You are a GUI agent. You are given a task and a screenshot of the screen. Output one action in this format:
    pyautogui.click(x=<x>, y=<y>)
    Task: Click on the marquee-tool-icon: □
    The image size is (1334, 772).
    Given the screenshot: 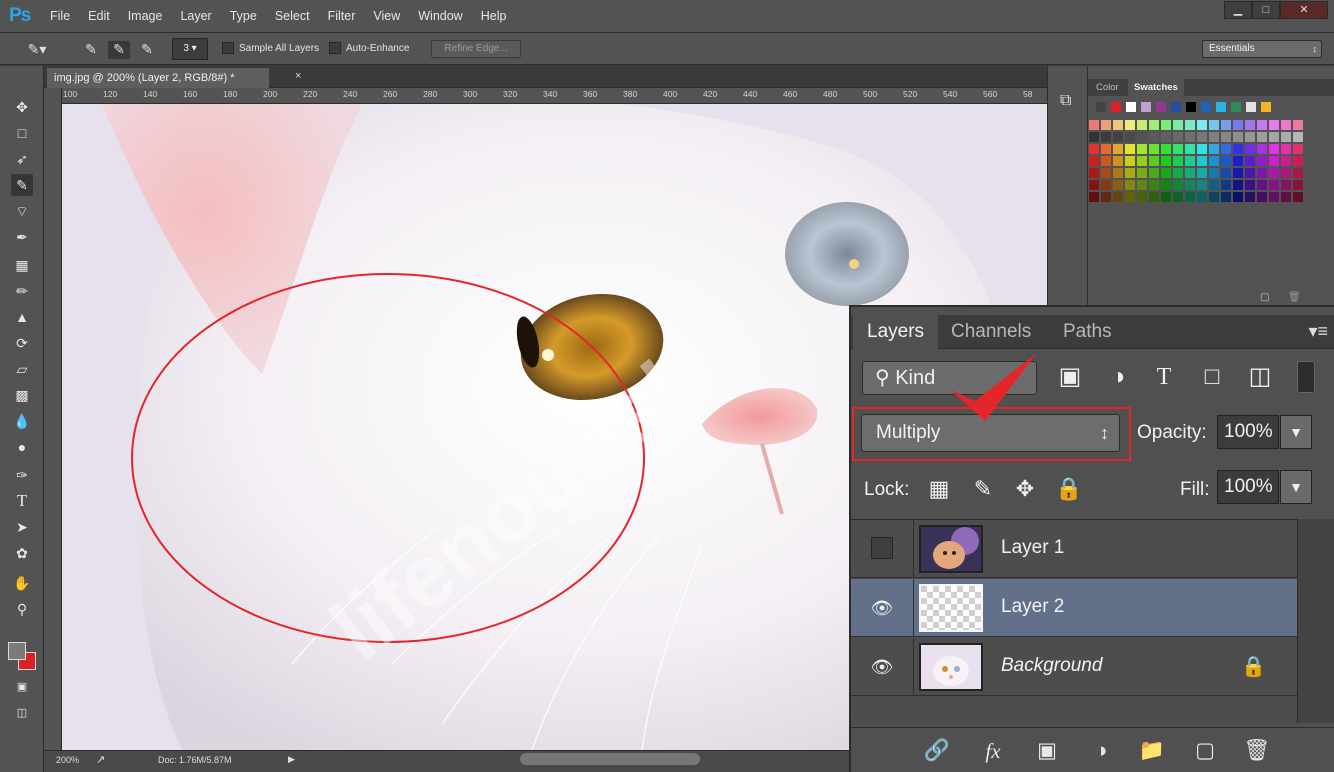 What is the action you would take?
    pyautogui.click(x=22, y=133)
    